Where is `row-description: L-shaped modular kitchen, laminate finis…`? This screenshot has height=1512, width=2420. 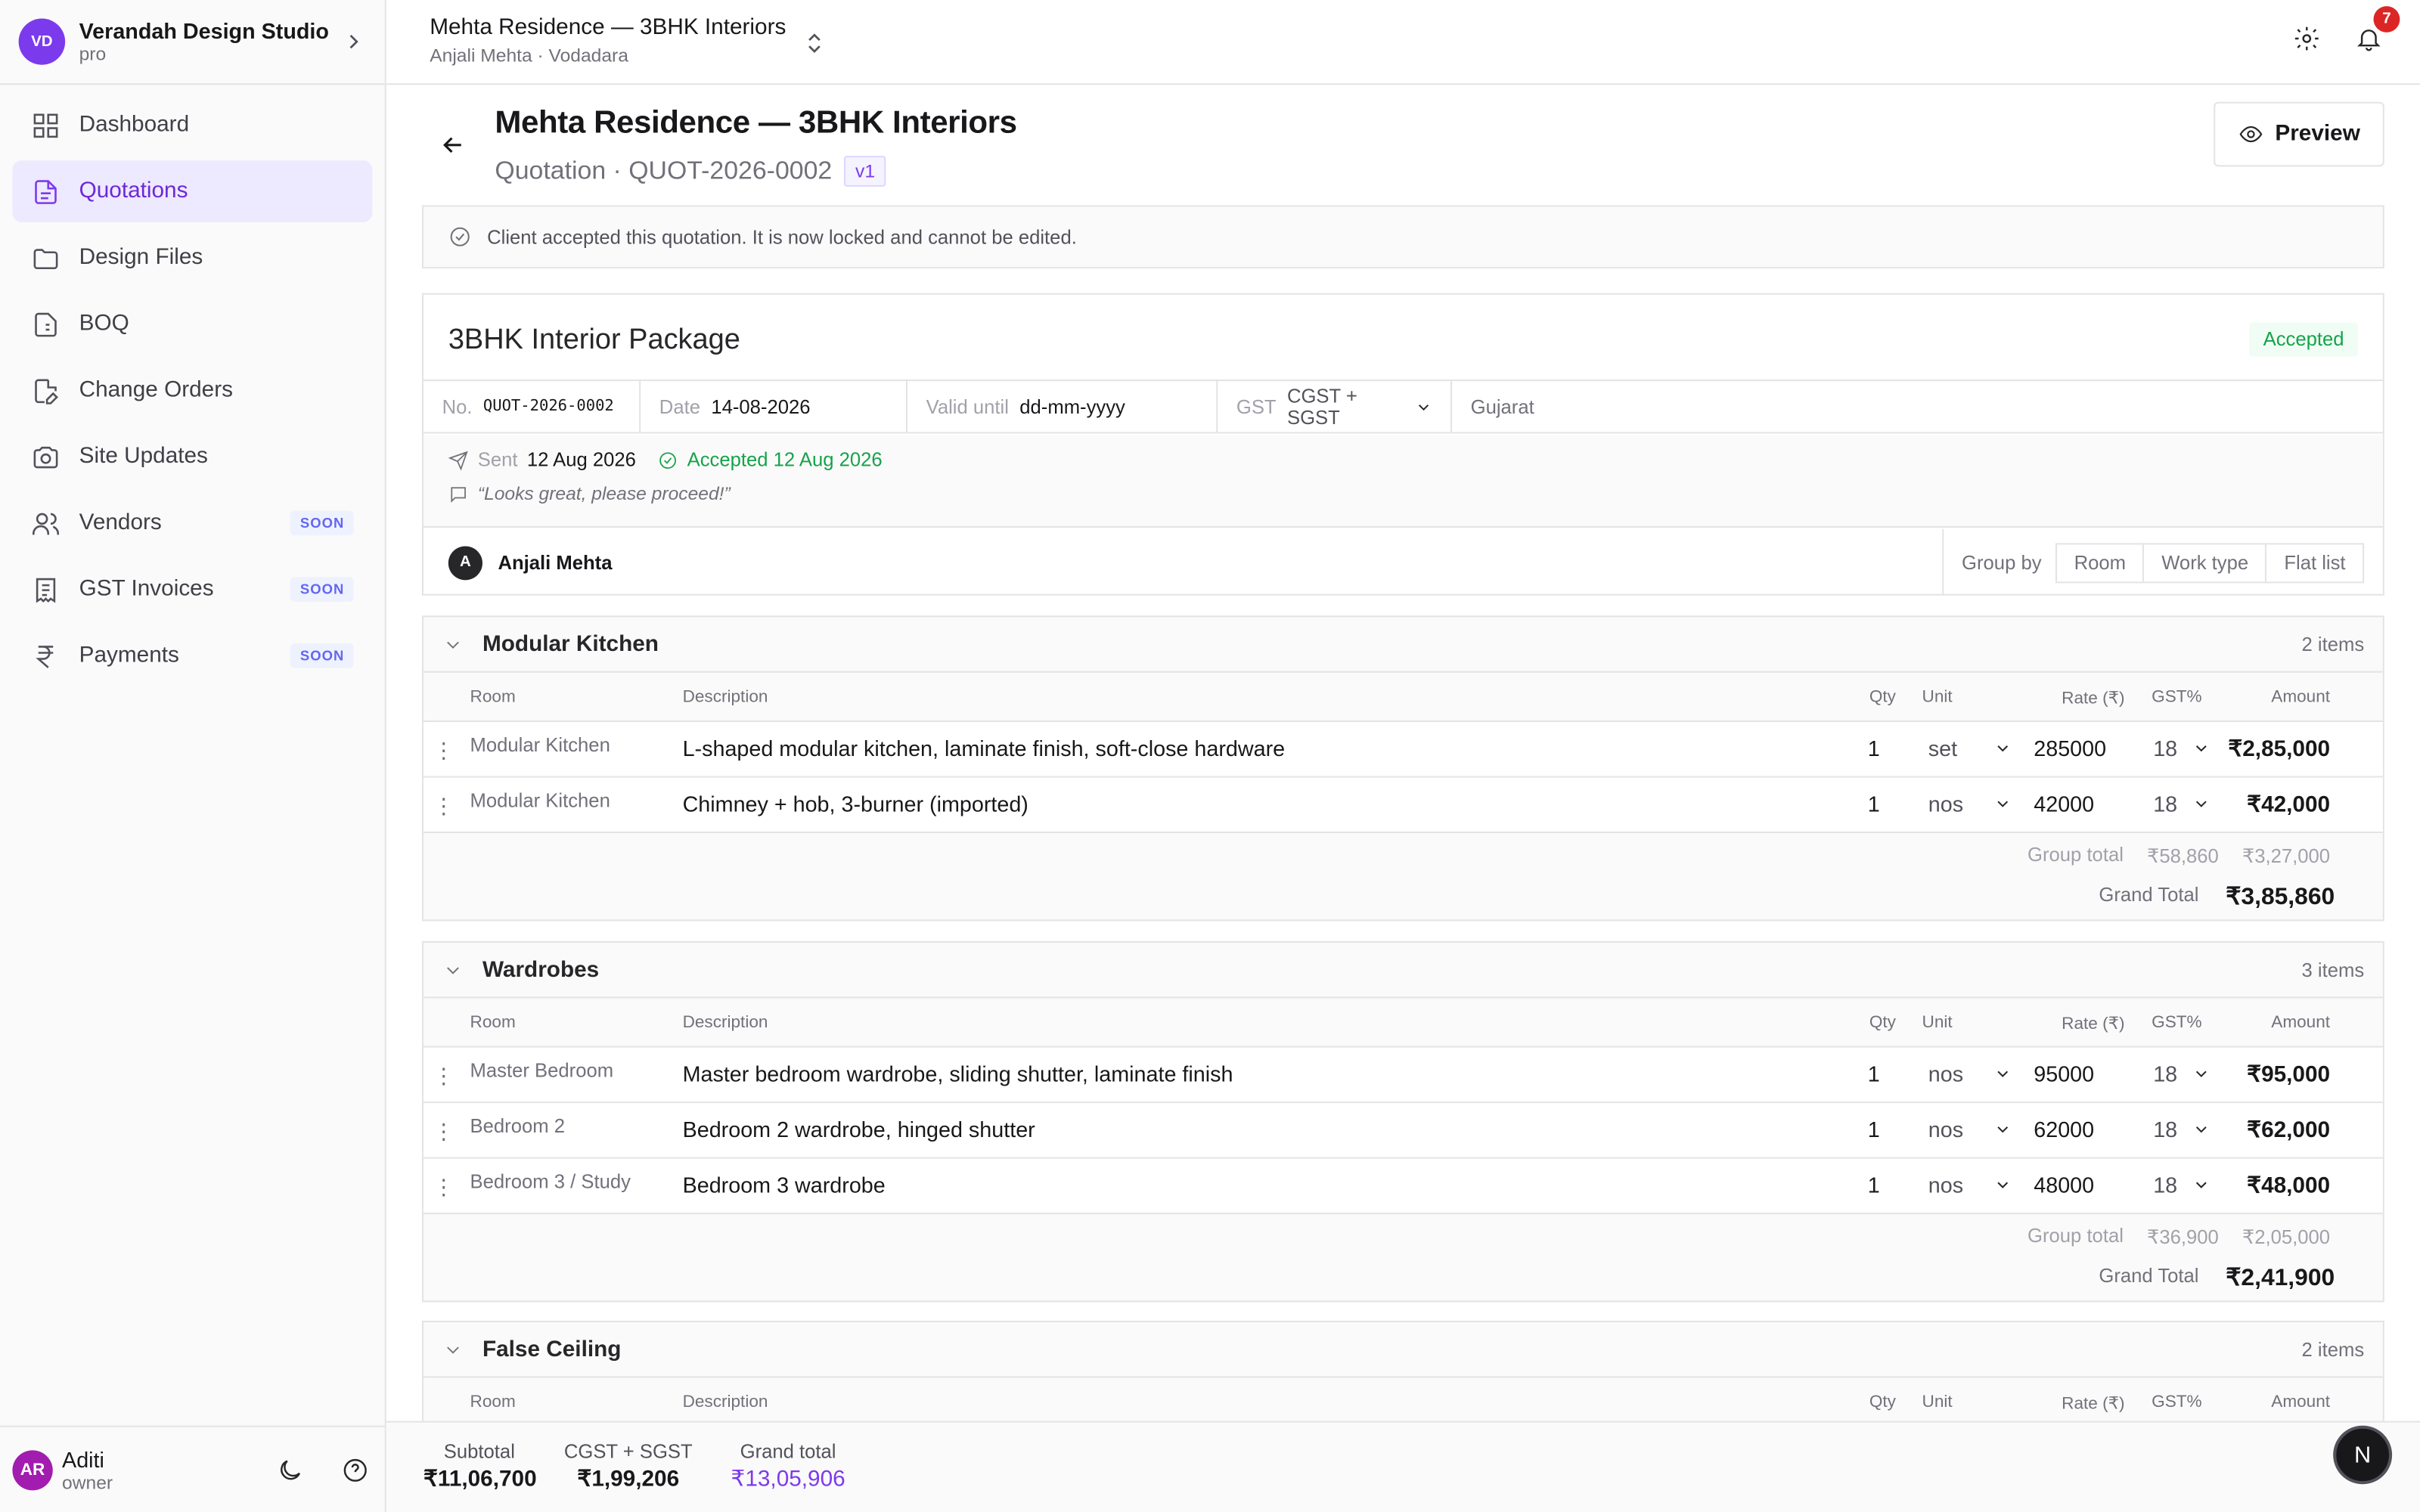 row-description: L-shaped modular kitchen, laminate finis… is located at coordinates (984, 748).